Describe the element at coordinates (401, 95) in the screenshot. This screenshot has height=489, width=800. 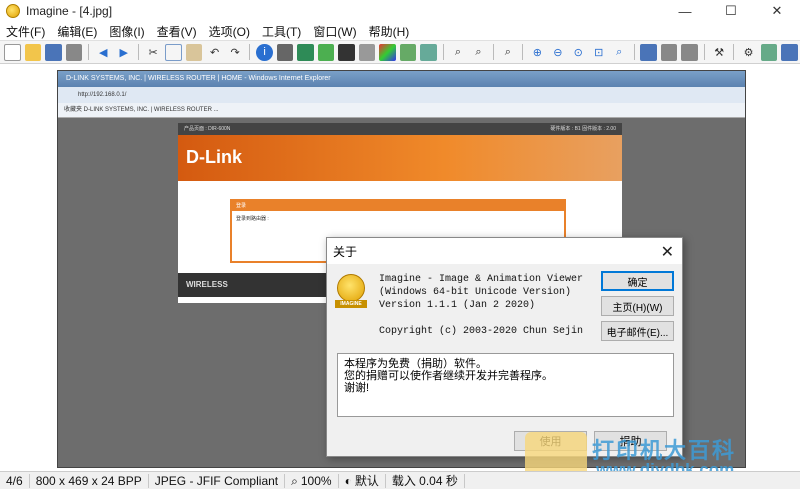
I see `ie-address: http://192.168.0.1/` at that location.